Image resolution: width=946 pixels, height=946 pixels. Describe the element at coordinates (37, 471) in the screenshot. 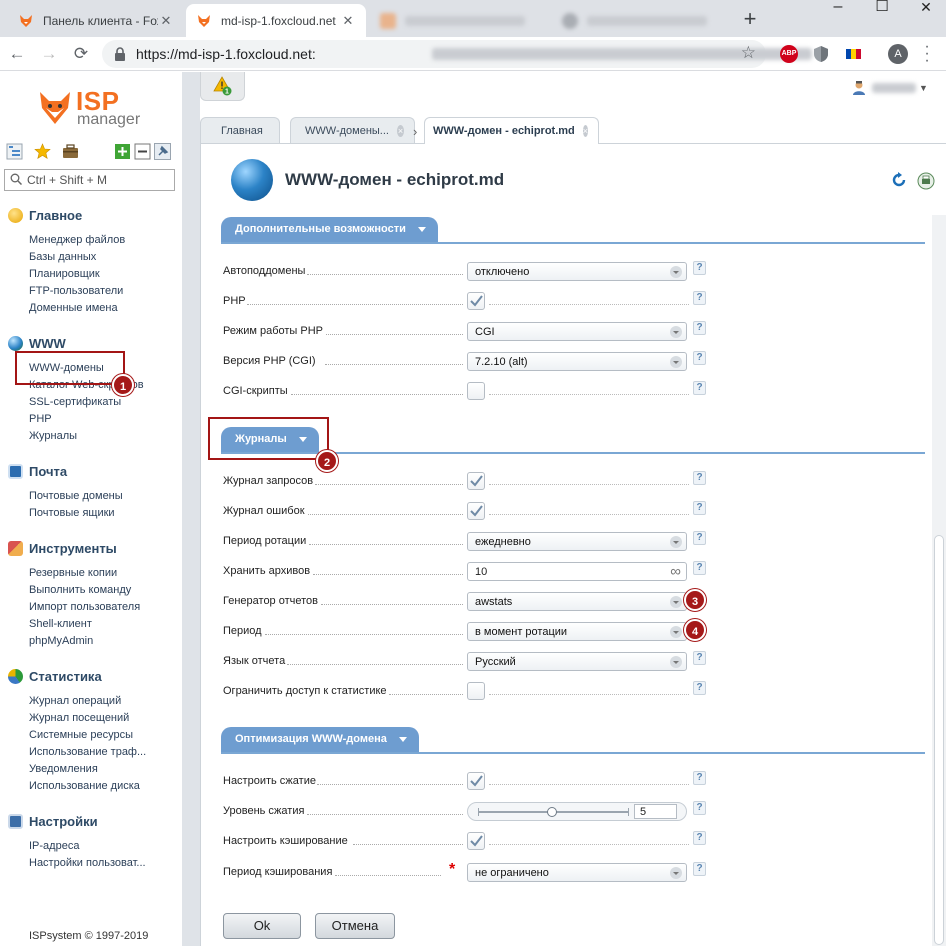

I see `nav-group-mail: Почта` at that location.